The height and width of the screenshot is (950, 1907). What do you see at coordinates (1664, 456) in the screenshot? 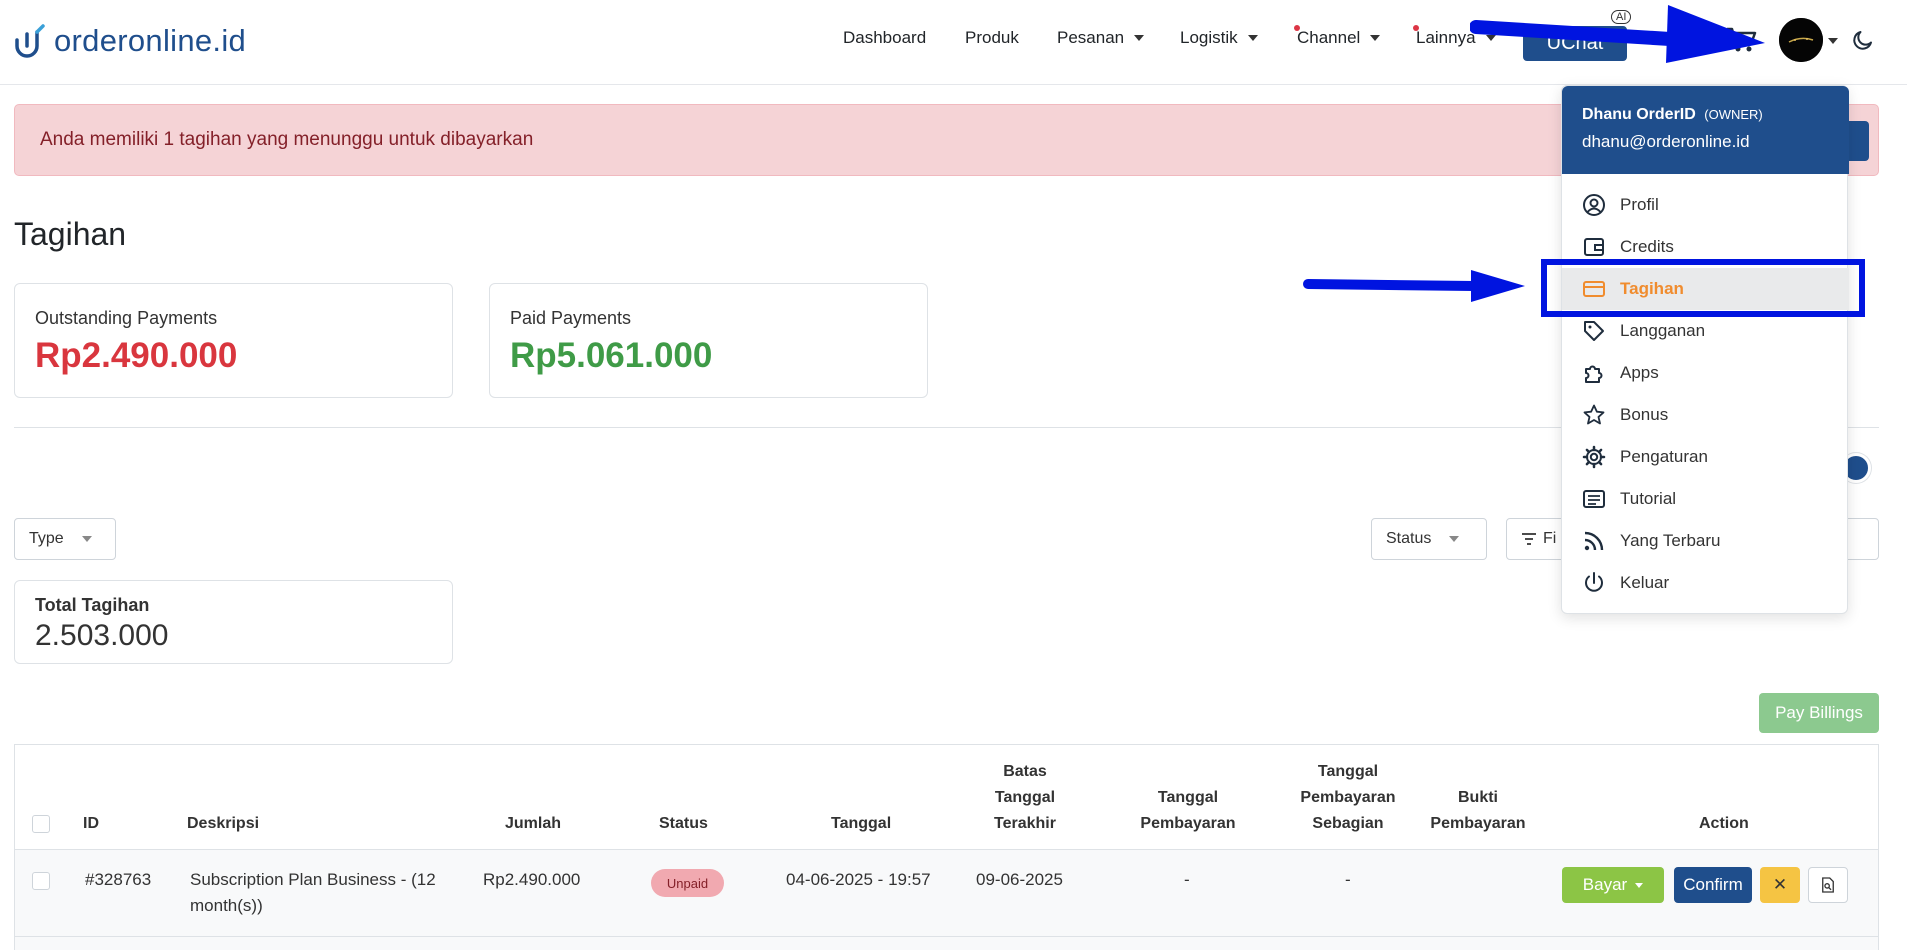
I see `menu-item-label: Pengaturan` at bounding box center [1664, 456].